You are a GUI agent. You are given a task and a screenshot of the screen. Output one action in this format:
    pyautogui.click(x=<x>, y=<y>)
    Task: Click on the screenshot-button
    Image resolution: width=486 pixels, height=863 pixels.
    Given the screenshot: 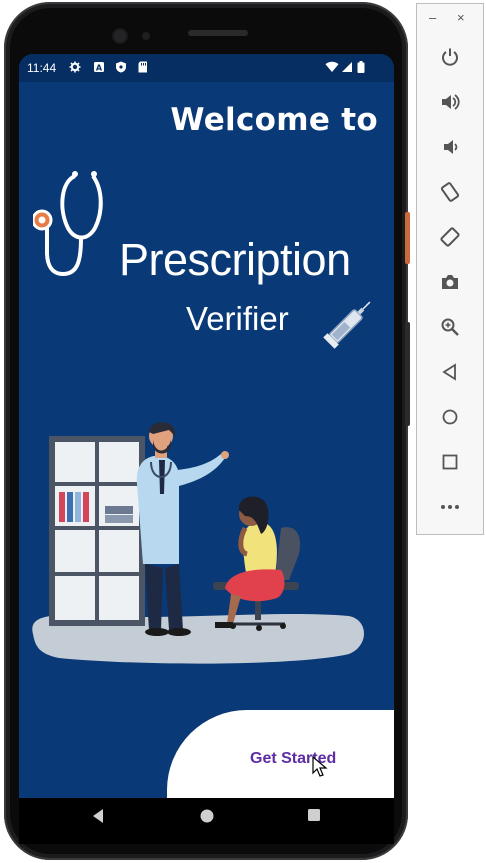 What is the action you would take?
    pyautogui.click(x=450, y=282)
    